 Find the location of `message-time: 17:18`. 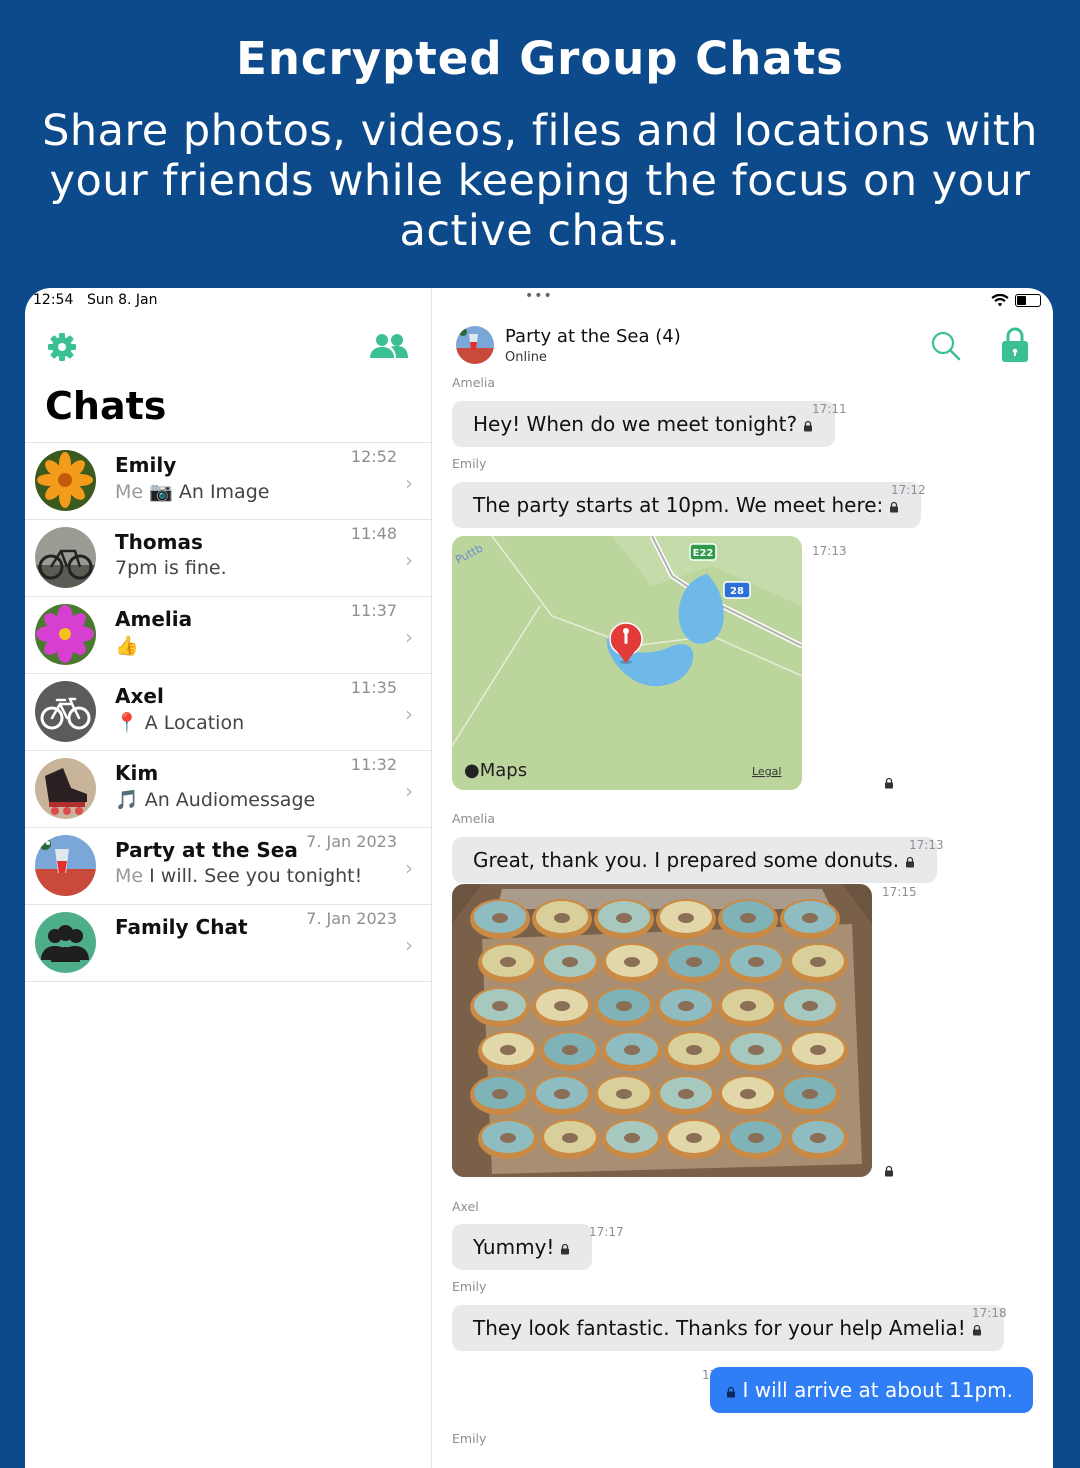

message-time: 17:18 is located at coordinates (989, 1313).